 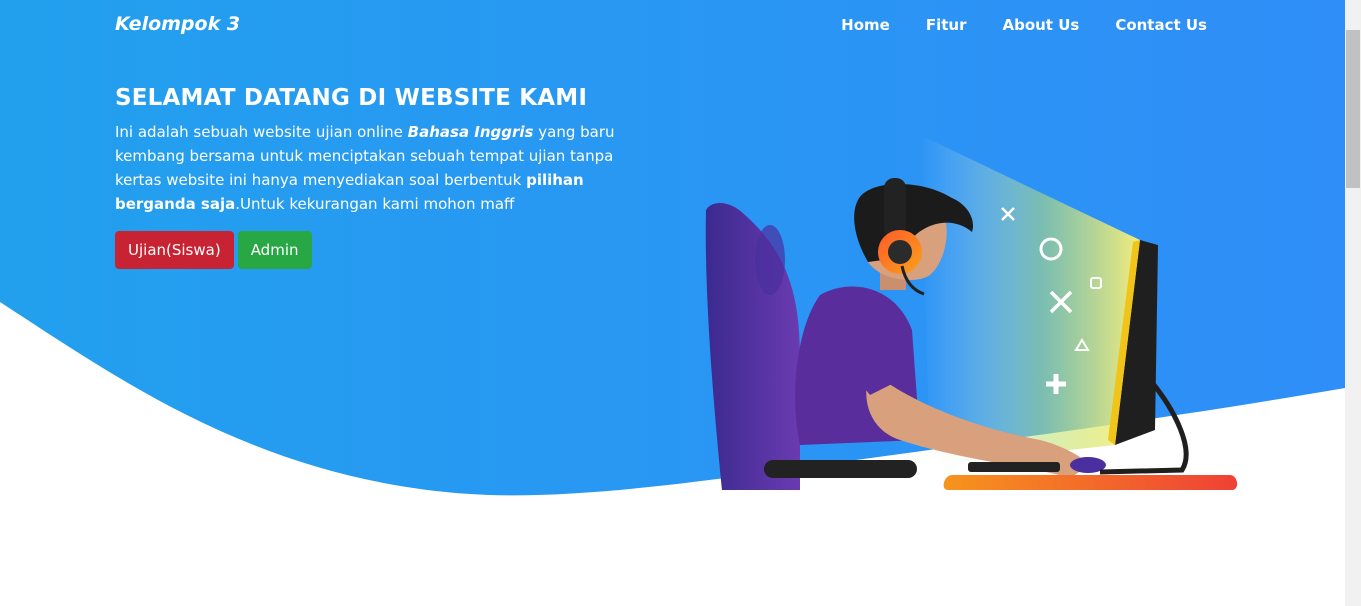 What do you see at coordinates (174, 250) in the screenshot?
I see `student-exam-button: Ujian(Siswa)` at bounding box center [174, 250].